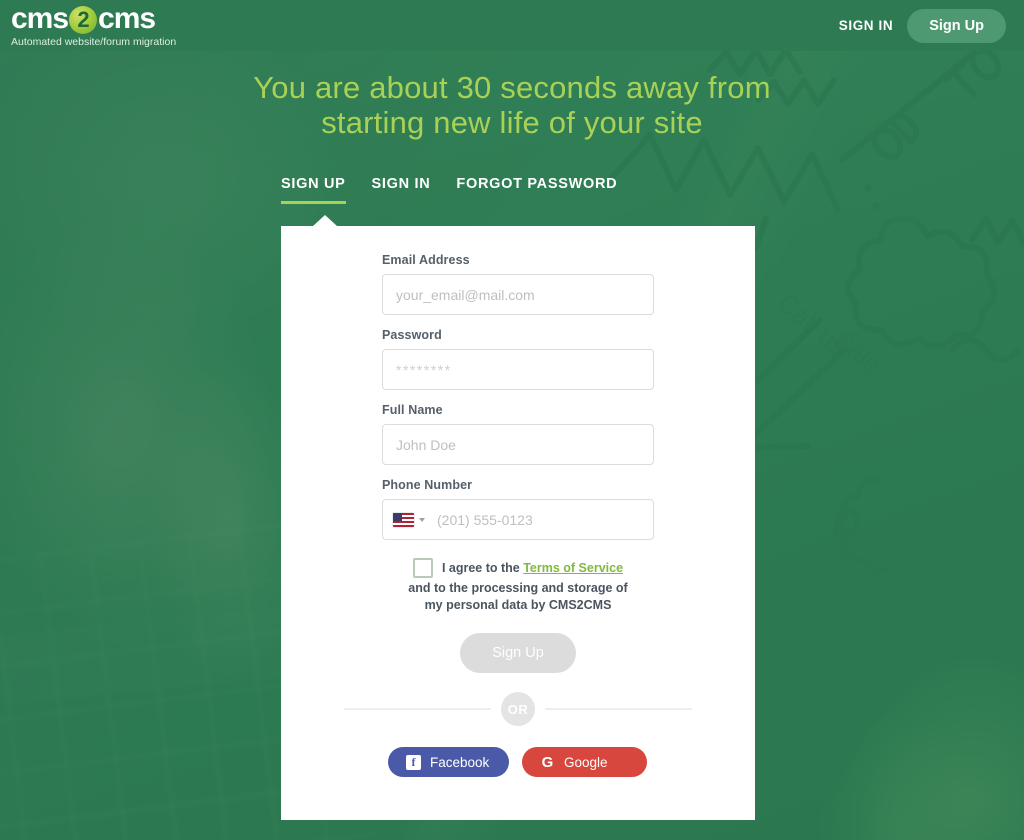 The height and width of the screenshot is (840, 1024). I want to click on password-field-group: Password, so click(519, 359).